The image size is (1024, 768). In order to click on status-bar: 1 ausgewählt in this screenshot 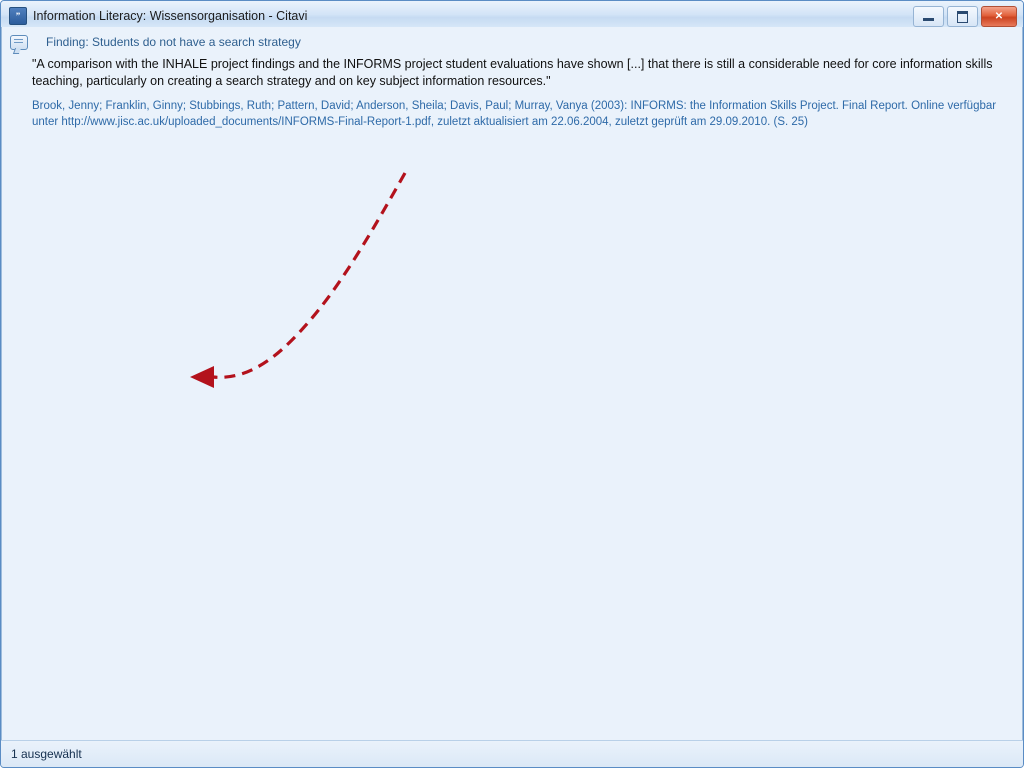, I will do `click(512, 753)`.